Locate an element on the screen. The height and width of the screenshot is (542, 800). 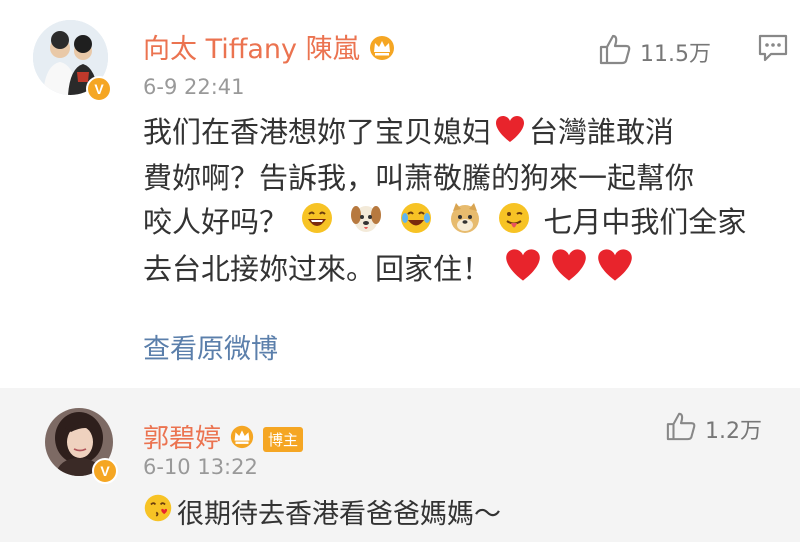
reply-timestamp: 6-10 13:22 is located at coordinates (200, 467).